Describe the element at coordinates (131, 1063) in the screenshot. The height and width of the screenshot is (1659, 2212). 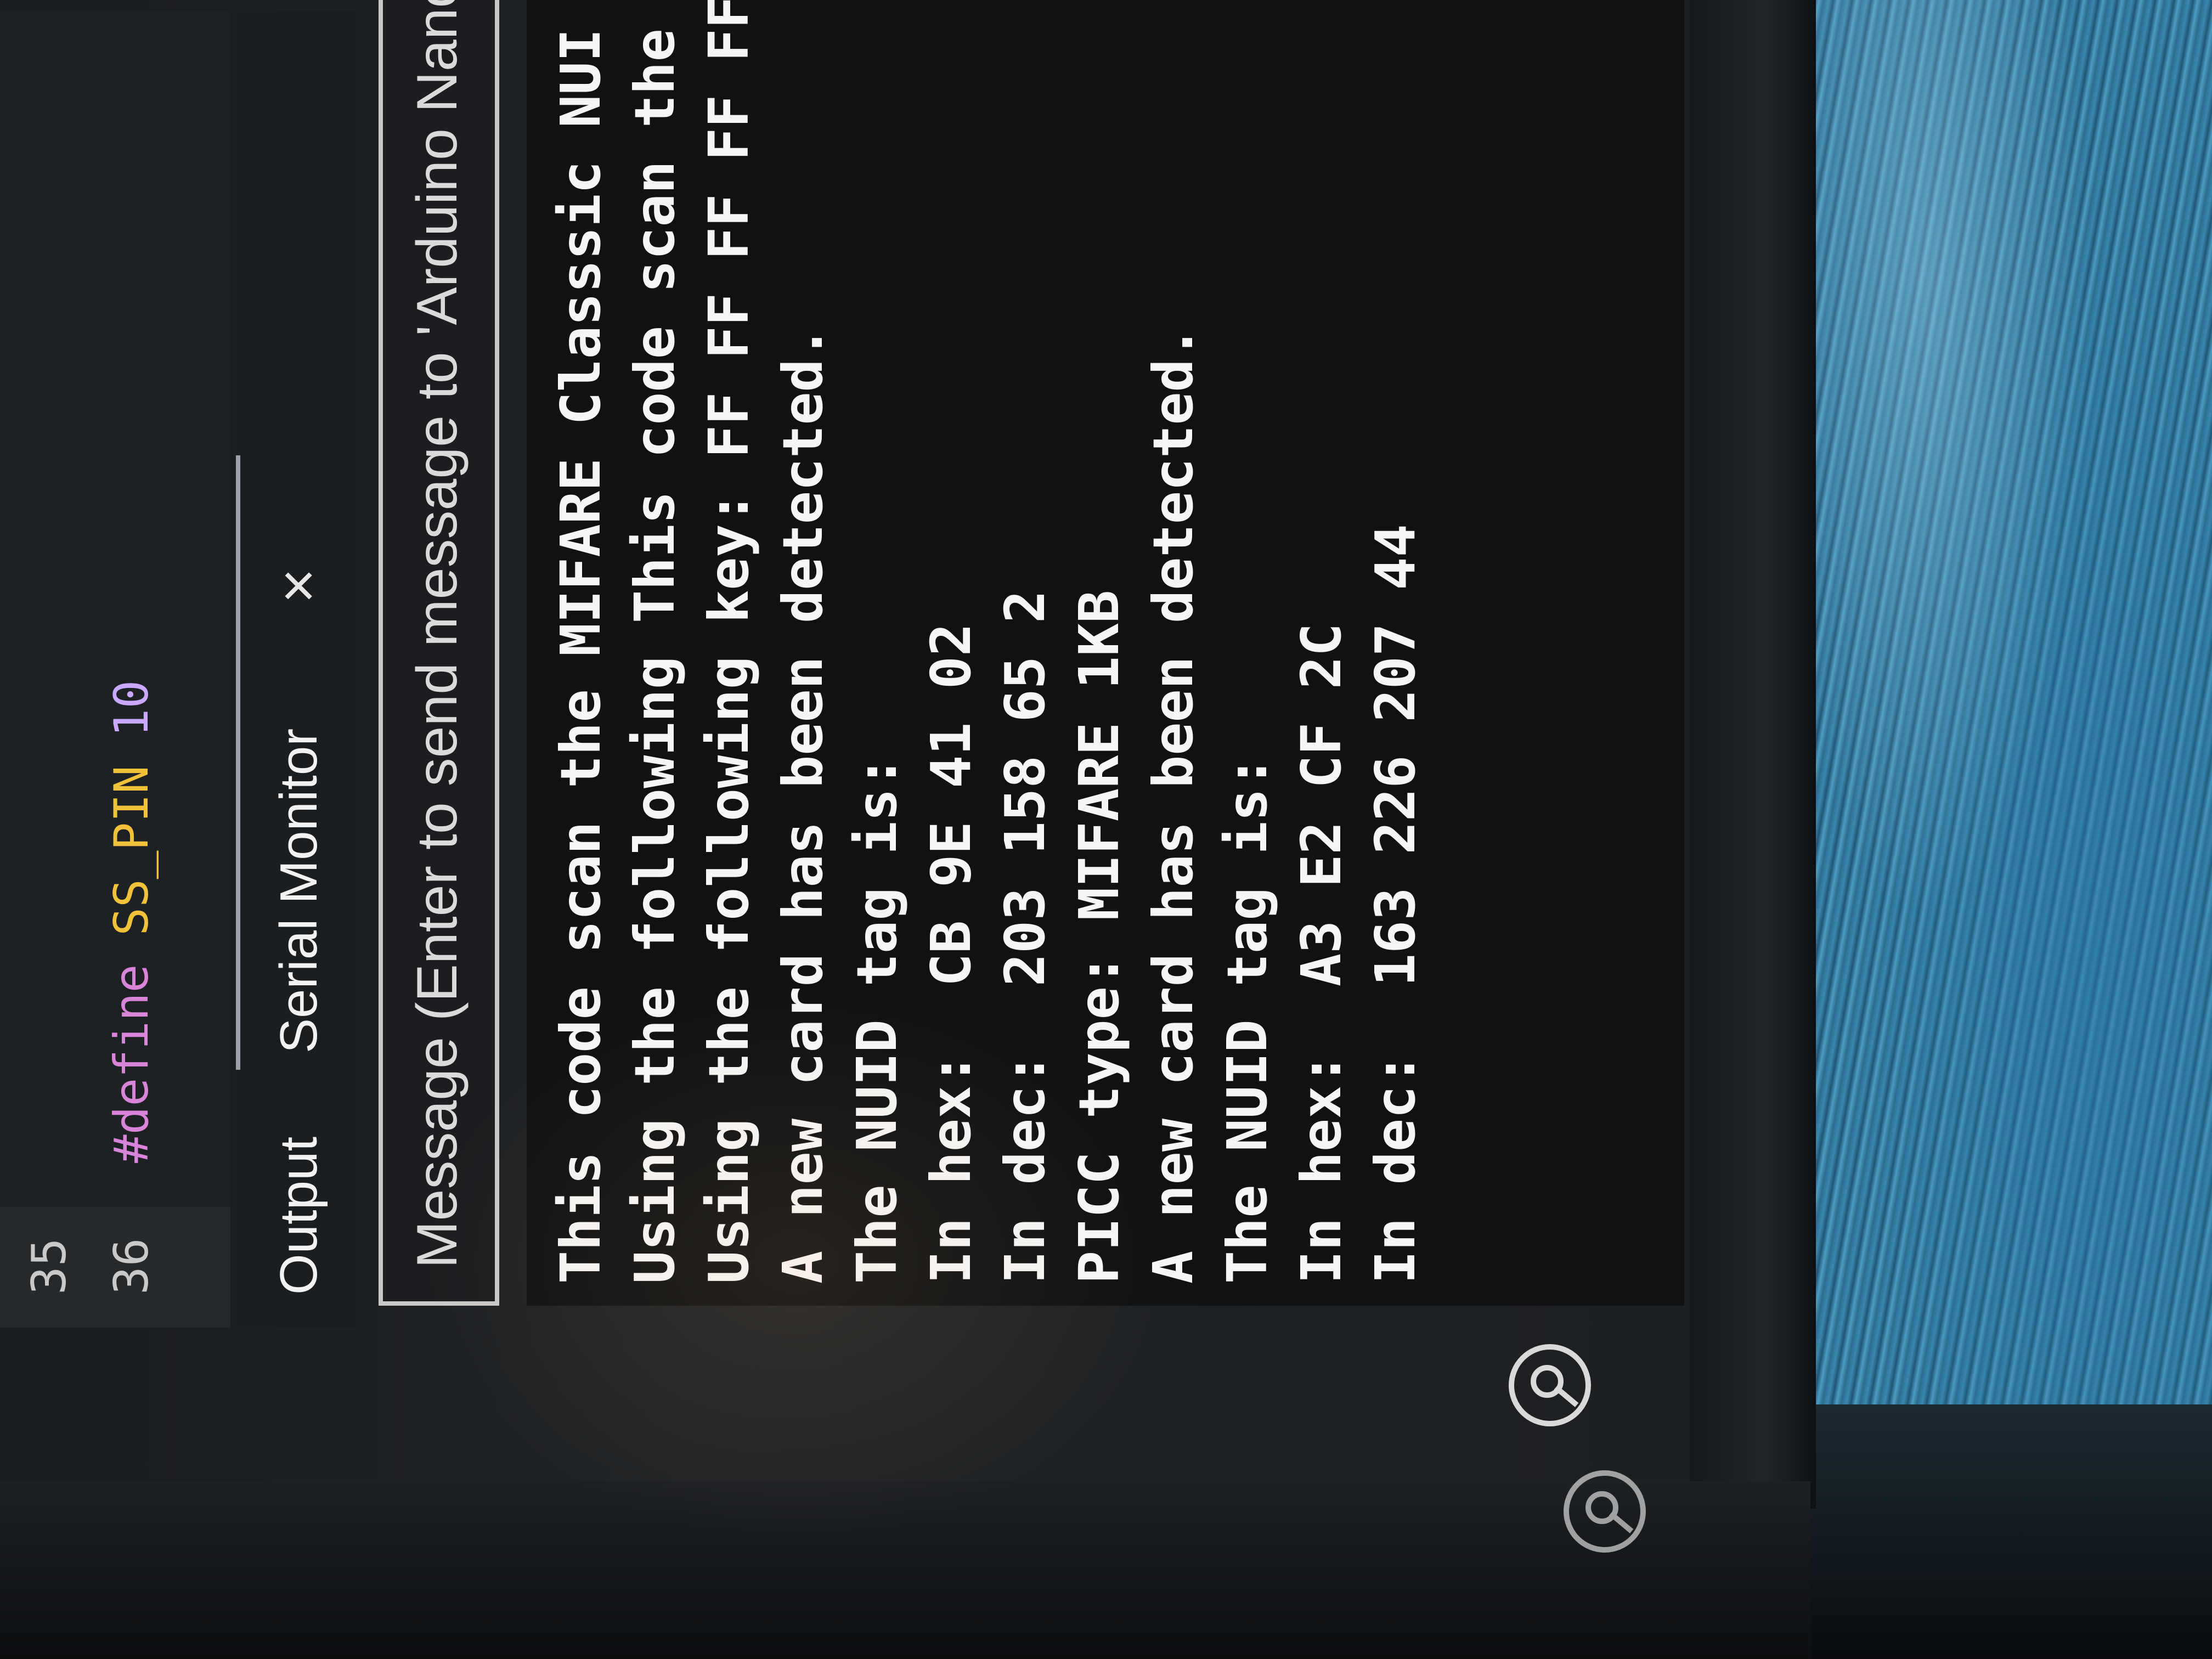
I see `preprocessor-keyword: #define` at that location.